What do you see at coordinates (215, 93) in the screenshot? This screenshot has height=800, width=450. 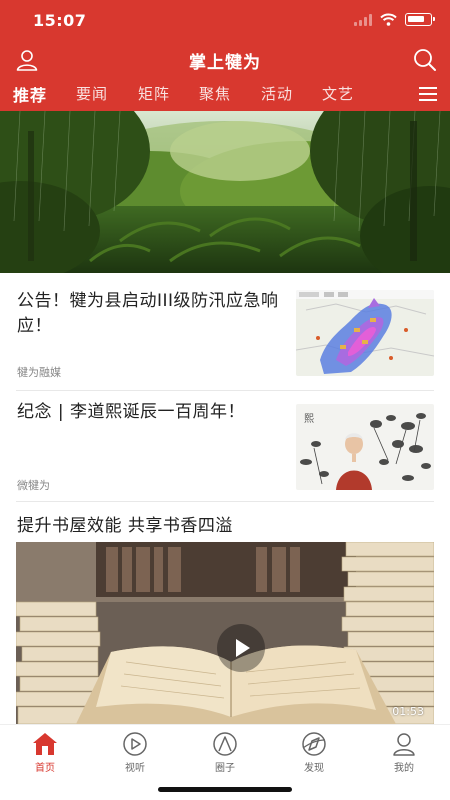 I see `tab-focus: 聚焦` at bounding box center [215, 93].